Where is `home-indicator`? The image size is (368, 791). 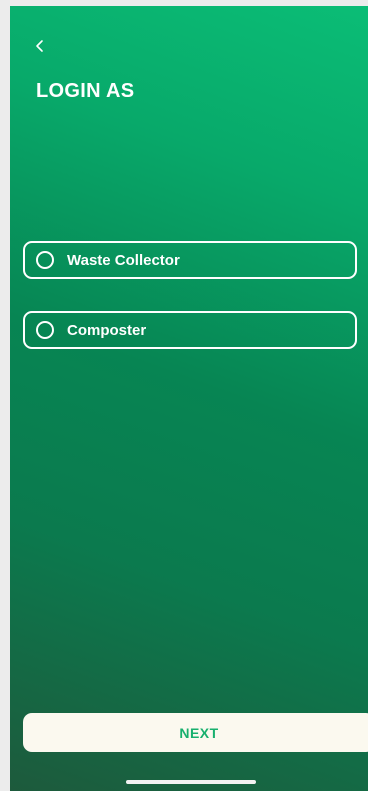
home-indicator is located at coordinates (191, 782).